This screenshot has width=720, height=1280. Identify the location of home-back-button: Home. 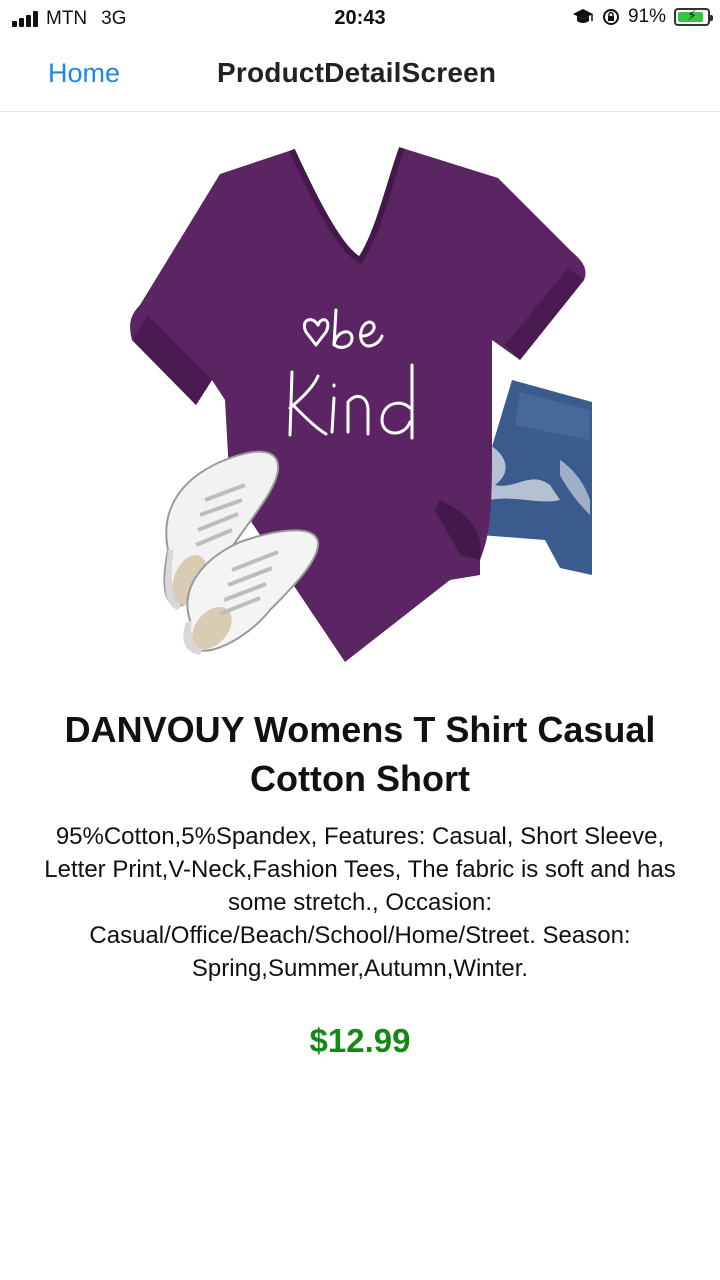
(84, 73).